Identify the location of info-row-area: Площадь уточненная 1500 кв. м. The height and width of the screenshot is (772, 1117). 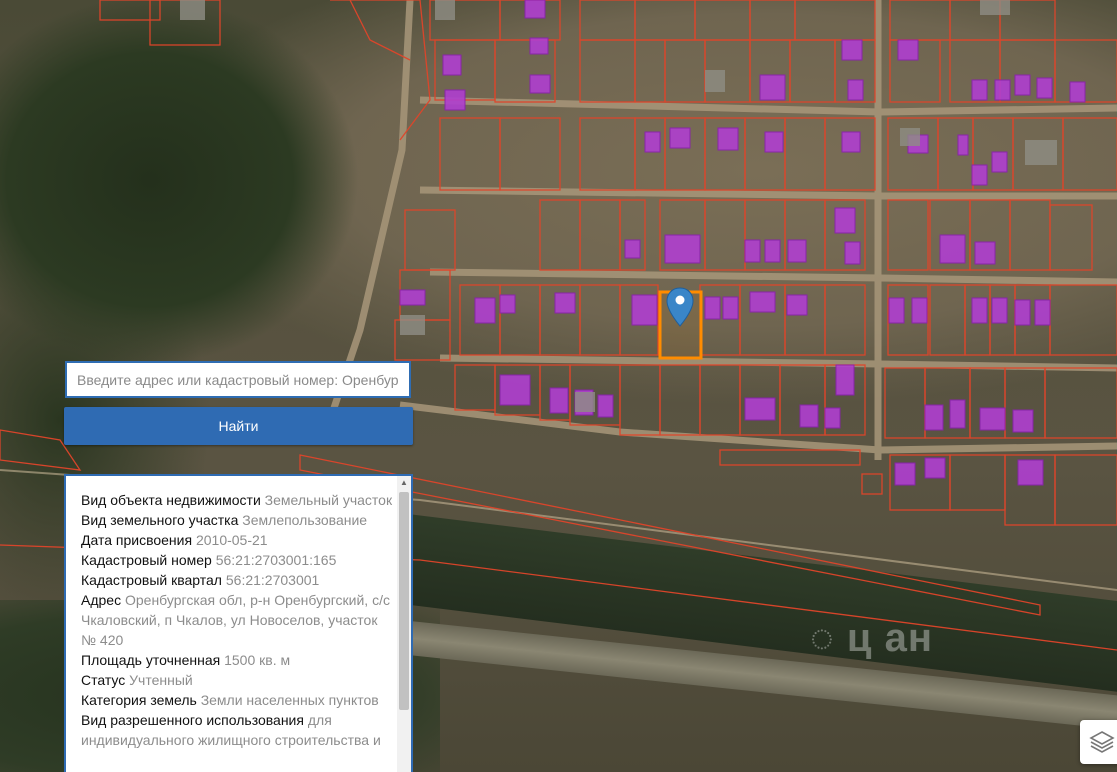
(186, 660).